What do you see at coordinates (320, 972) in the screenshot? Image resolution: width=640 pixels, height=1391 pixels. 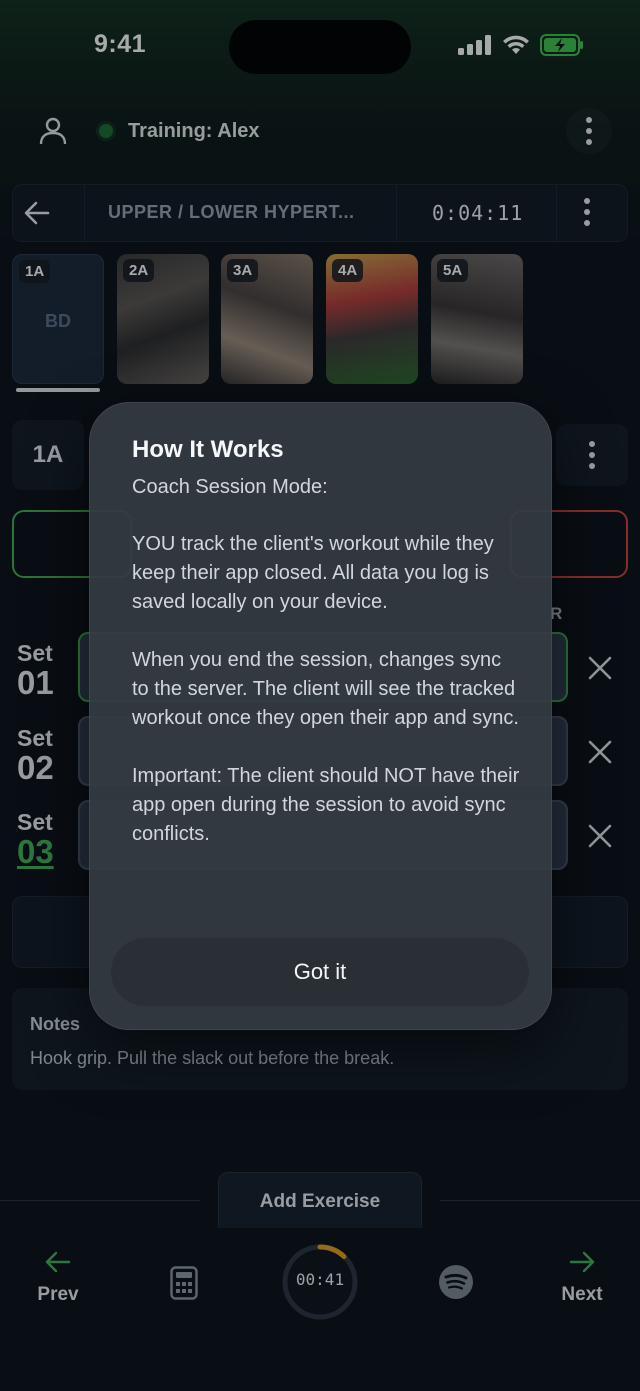 I see `got-it-button: Got it` at bounding box center [320, 972].